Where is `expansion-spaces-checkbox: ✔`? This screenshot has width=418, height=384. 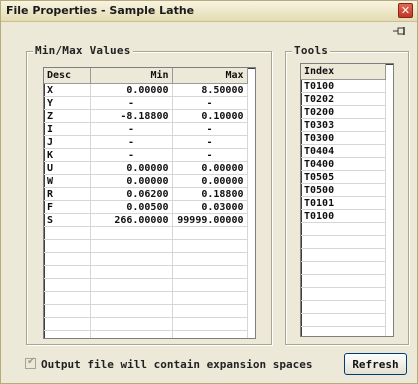
expansion-spaces-checkbox: ✔ is located at coordinates (30, 362).